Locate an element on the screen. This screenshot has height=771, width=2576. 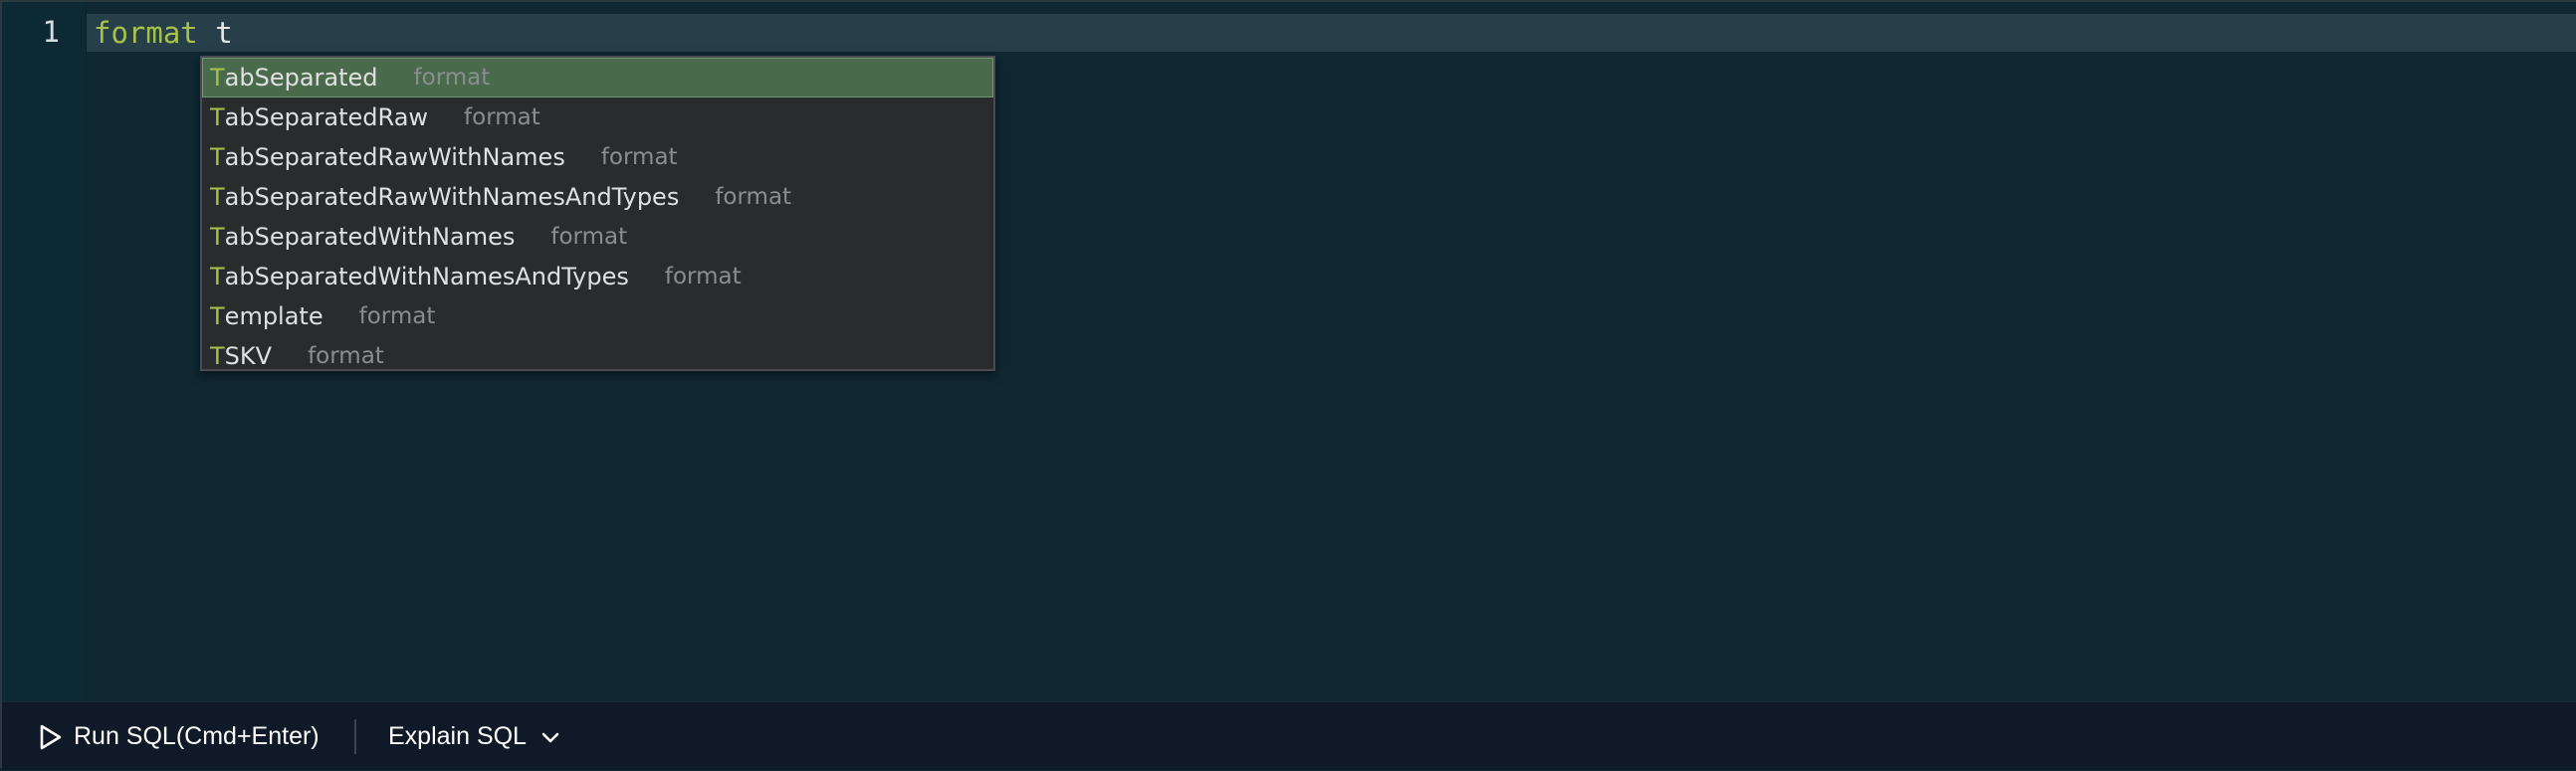
code-line: format t is located at coordinates (163, 33).